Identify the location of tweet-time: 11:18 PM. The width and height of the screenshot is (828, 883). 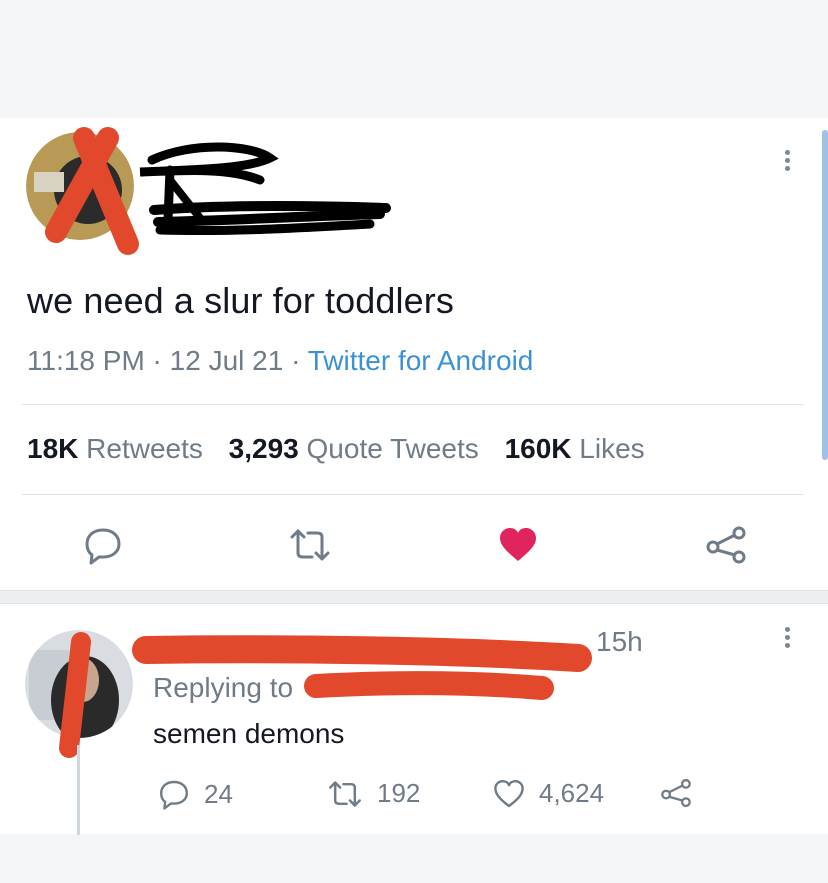
(86, 360).